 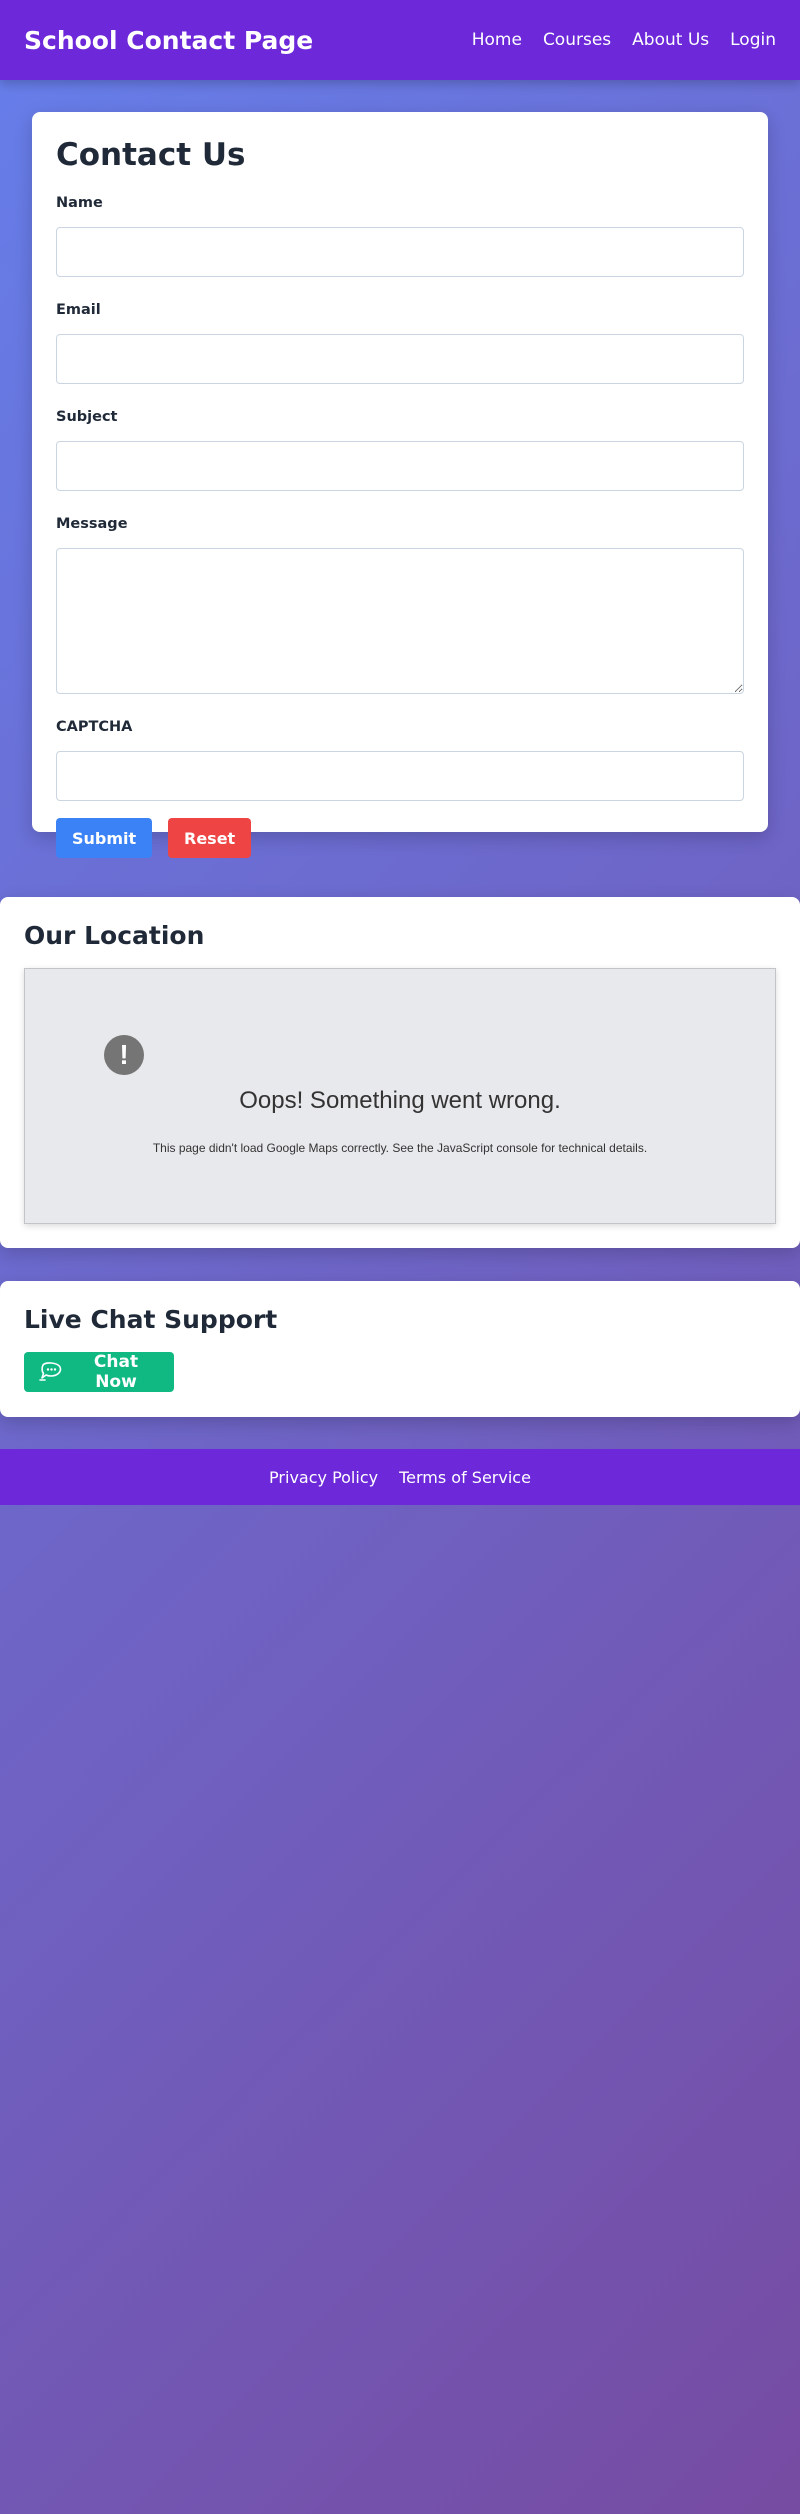 I want to click on terms-of-service-link: Terms of Service, so click(x=465, y=1477).